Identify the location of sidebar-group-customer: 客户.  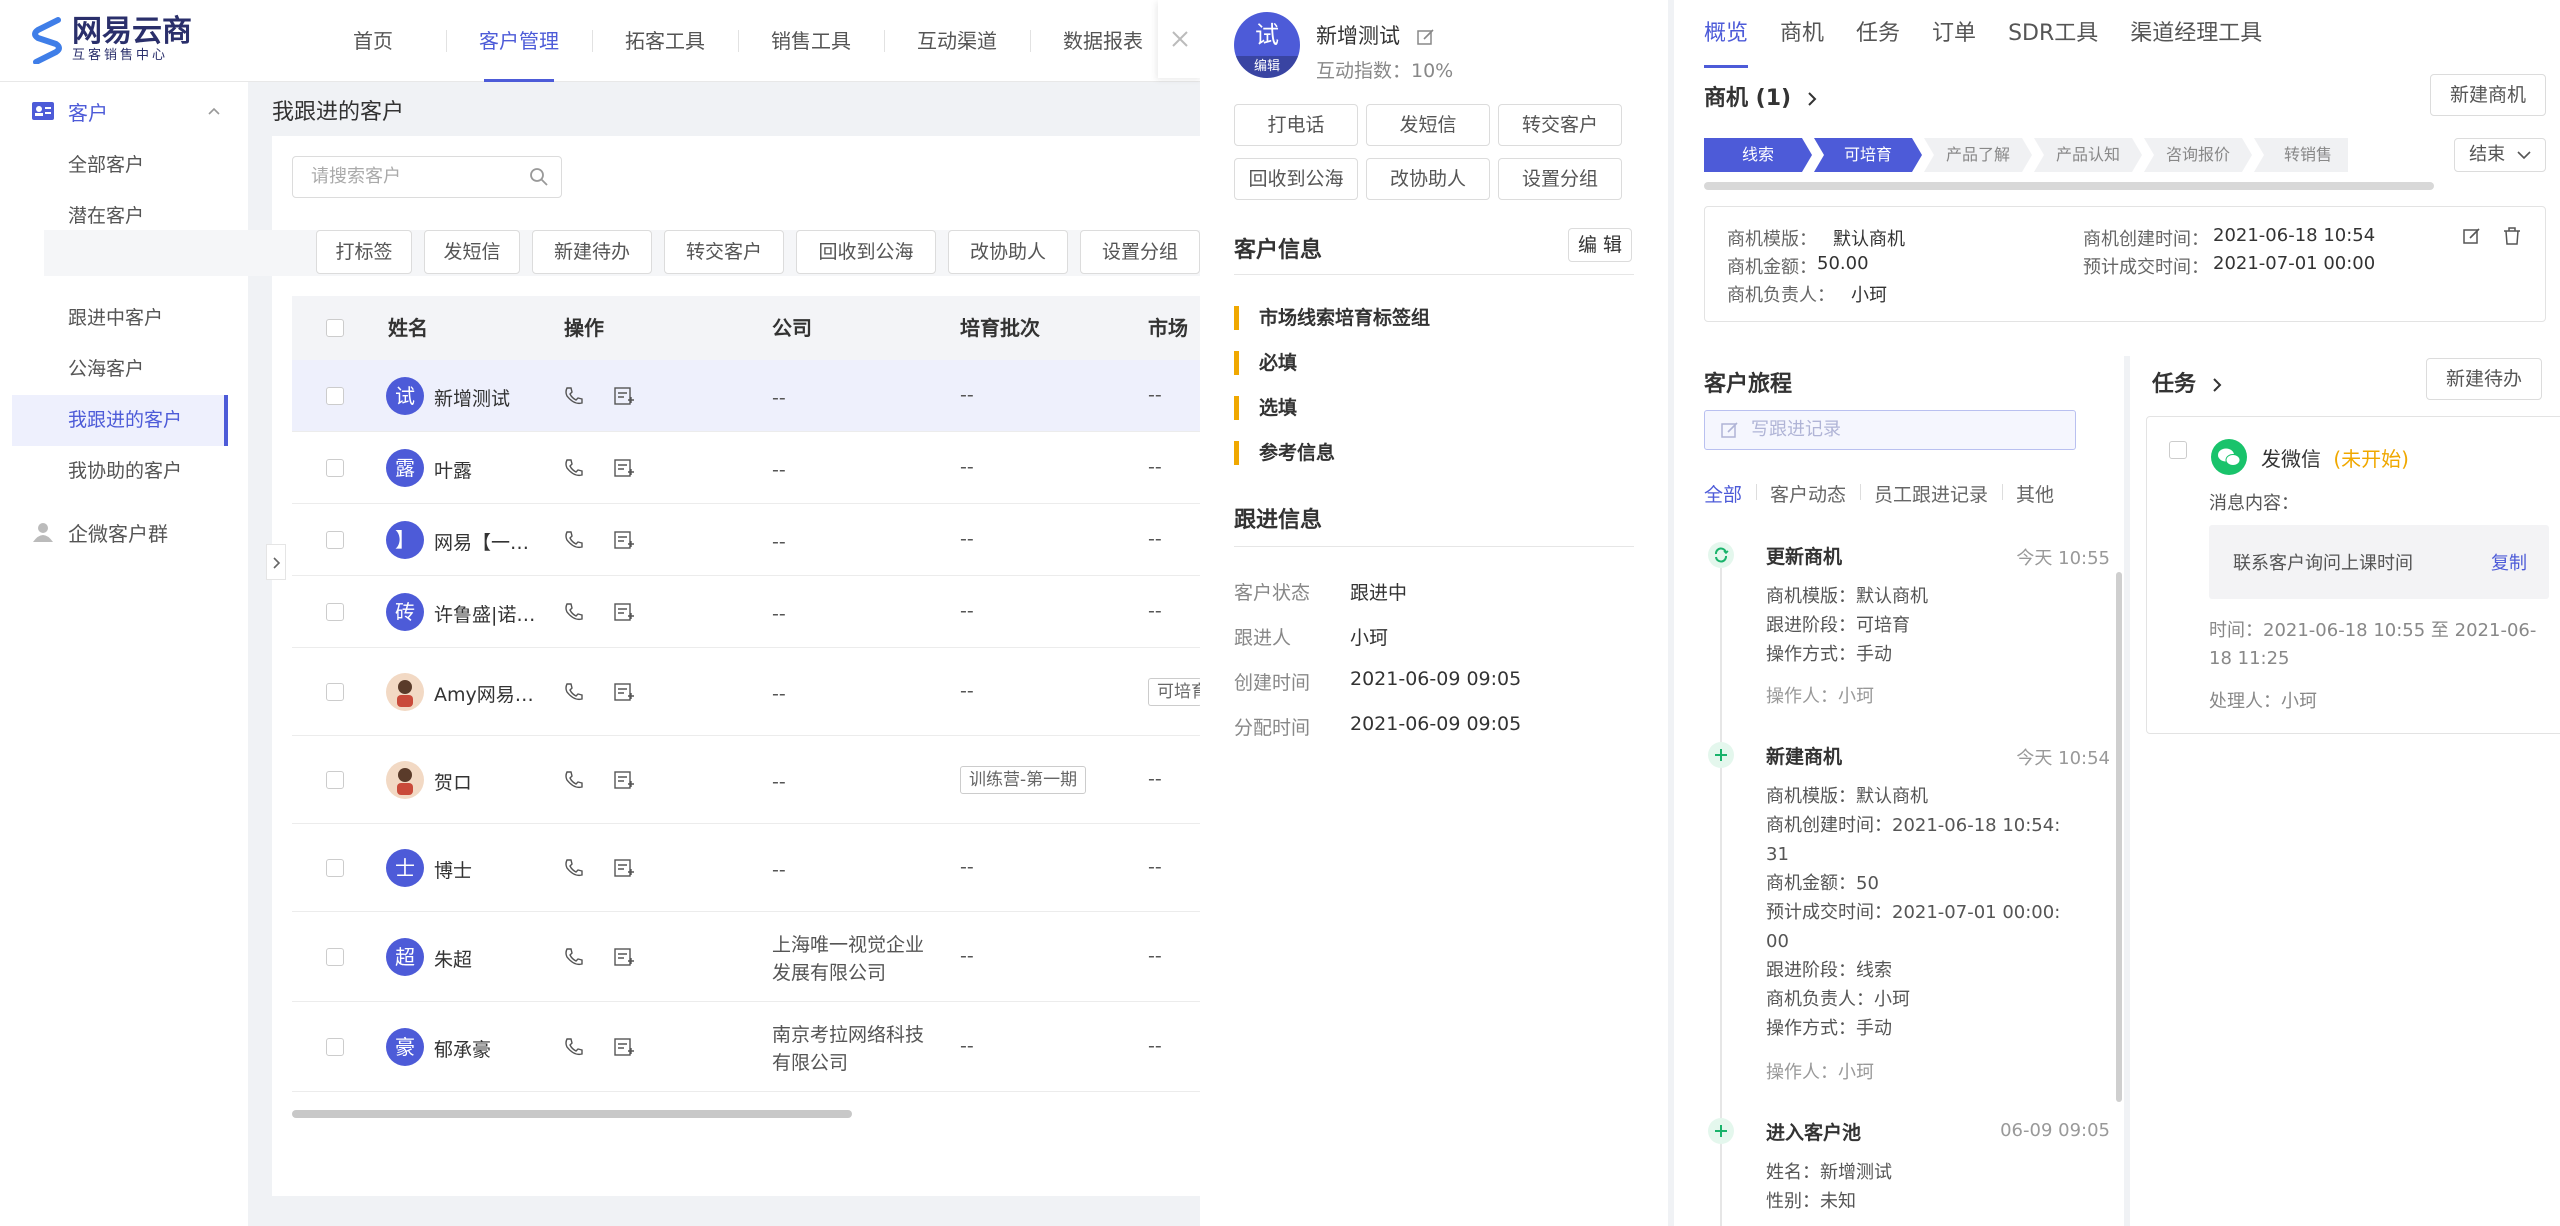
(124, 111).